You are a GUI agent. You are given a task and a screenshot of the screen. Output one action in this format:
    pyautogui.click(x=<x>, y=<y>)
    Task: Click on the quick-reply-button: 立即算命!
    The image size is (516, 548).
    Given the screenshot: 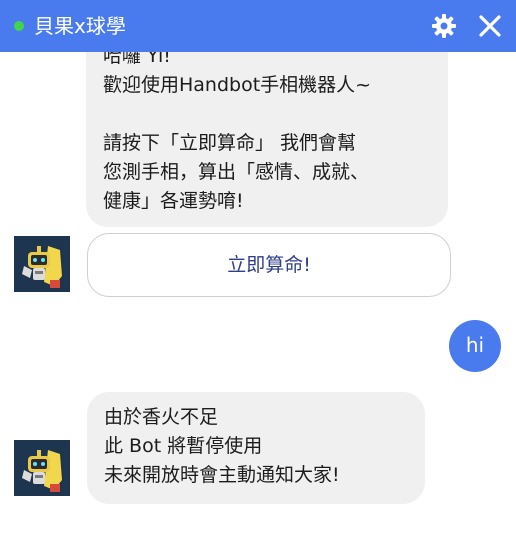 What is the action you would take?
    pyautogui.click(x=269, y=265)
    